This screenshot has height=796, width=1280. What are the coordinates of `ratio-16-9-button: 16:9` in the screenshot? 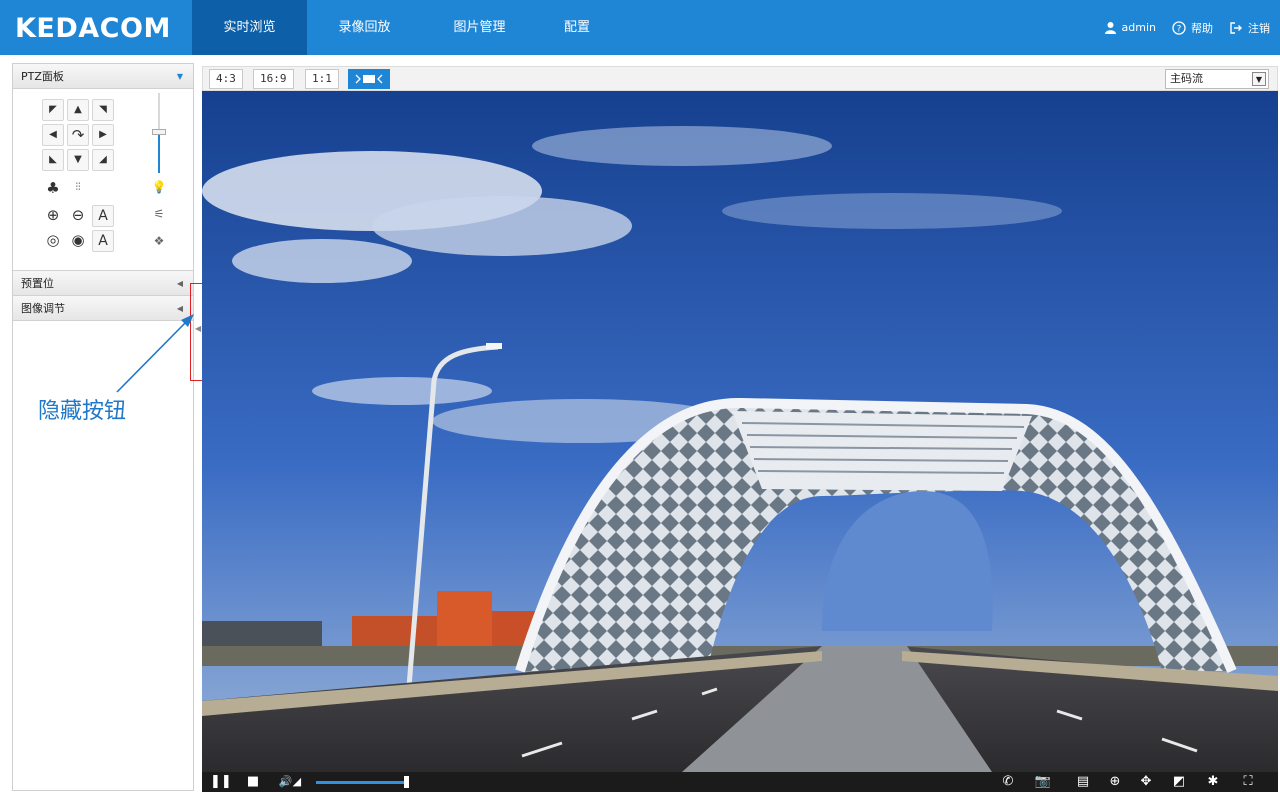 It's located at (273, 79).